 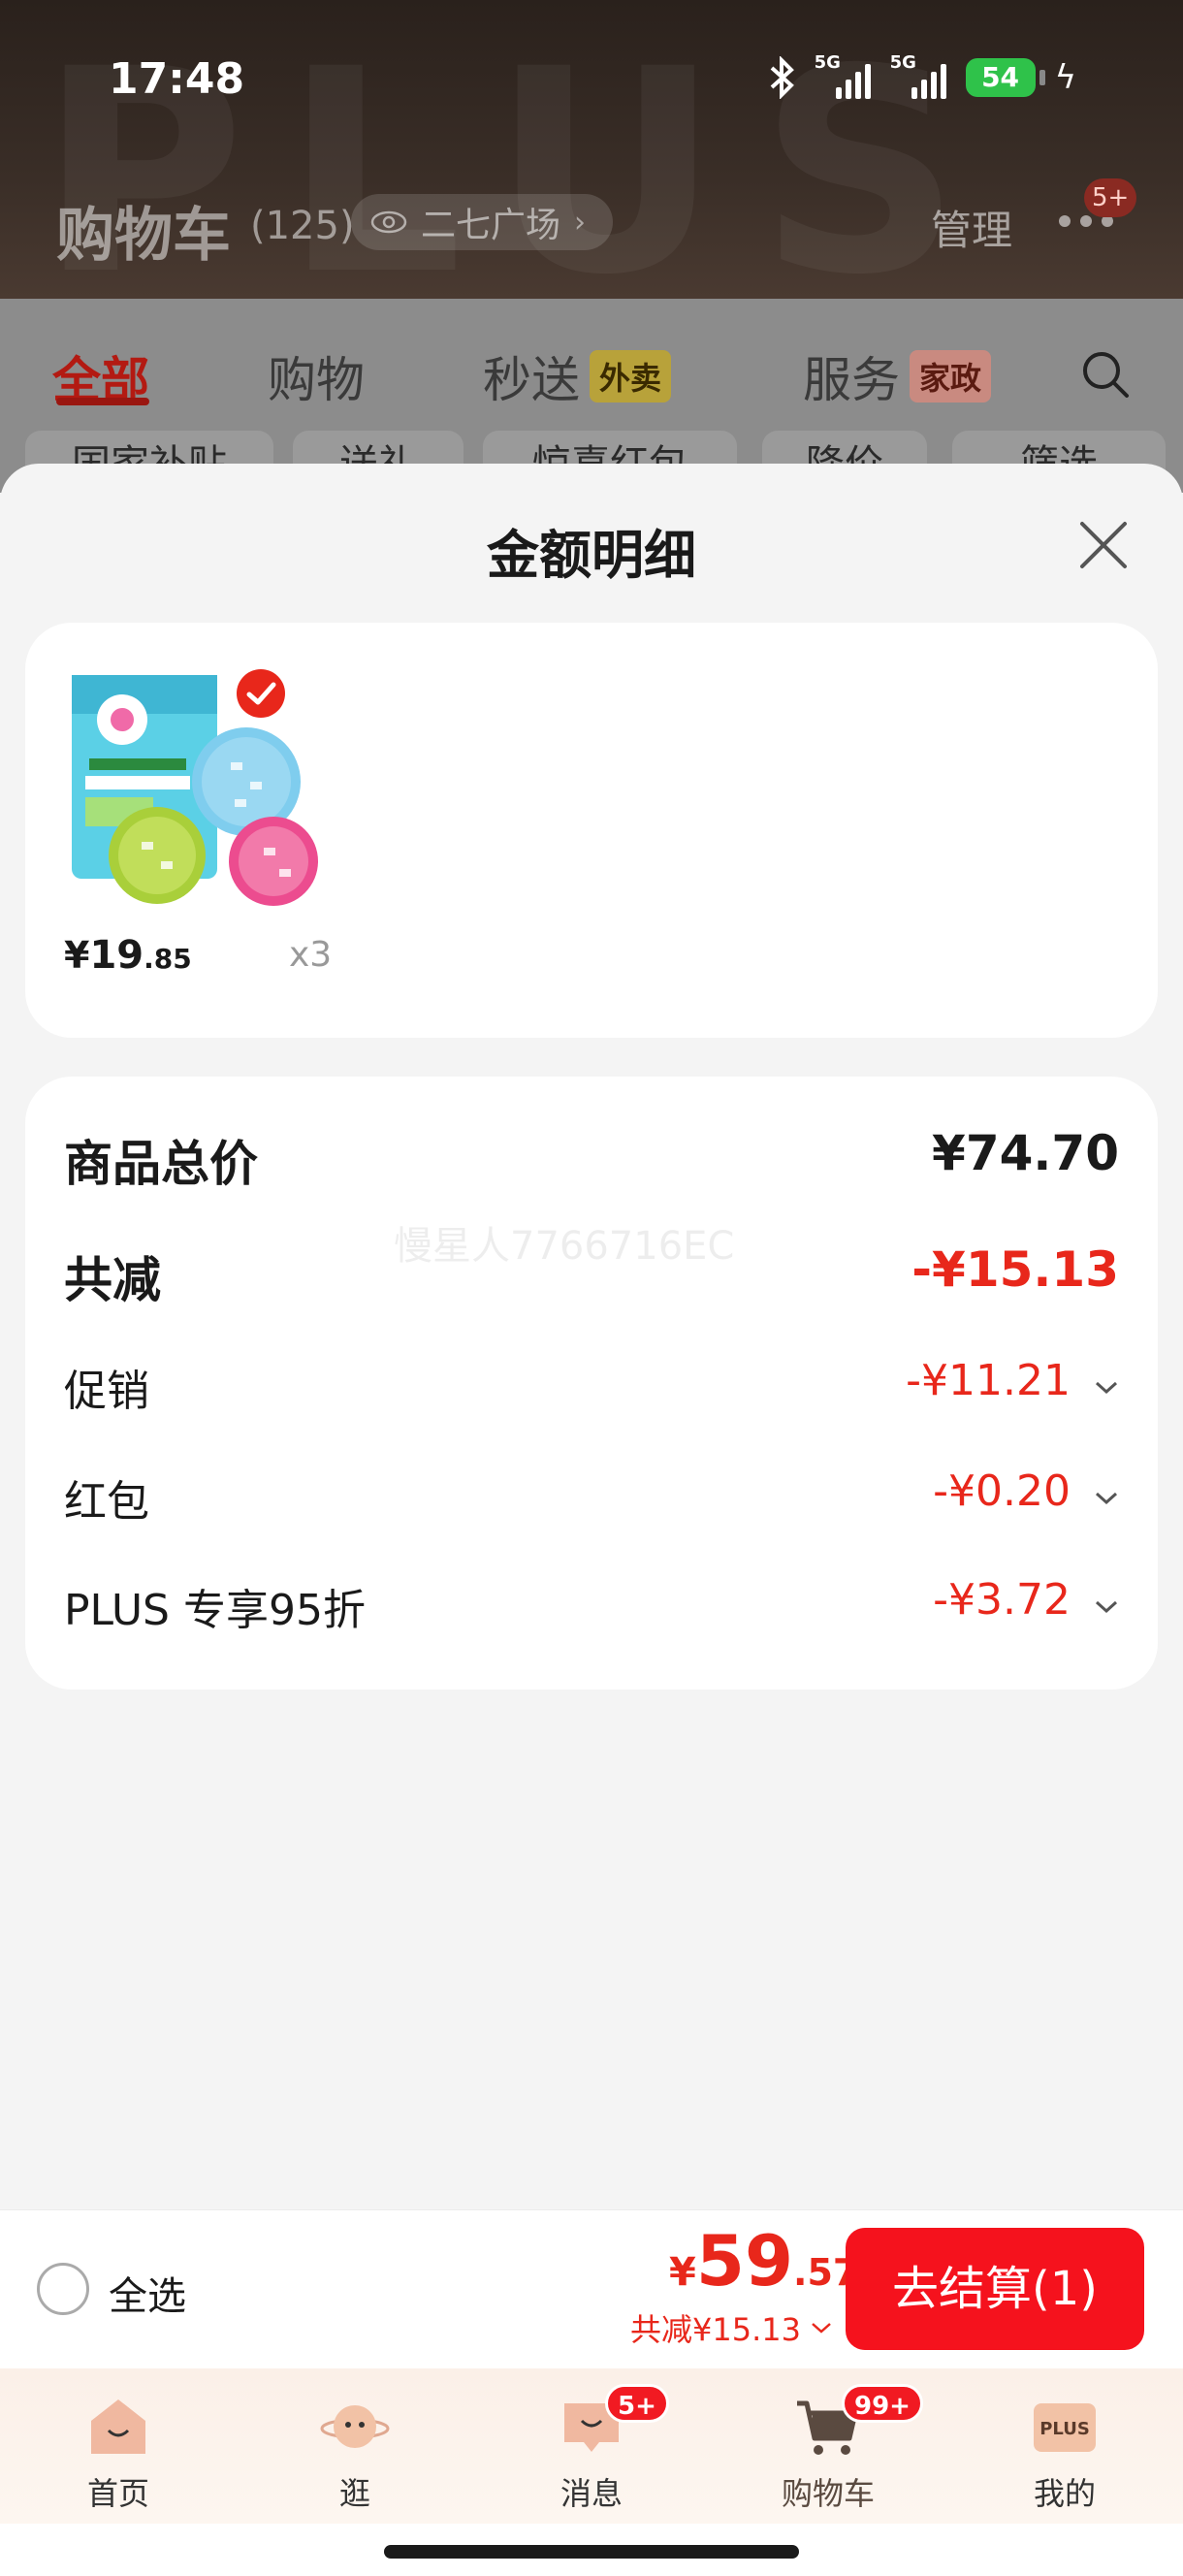 I want to click on red-packet-label: 红包, so click(x=106, y=1502).